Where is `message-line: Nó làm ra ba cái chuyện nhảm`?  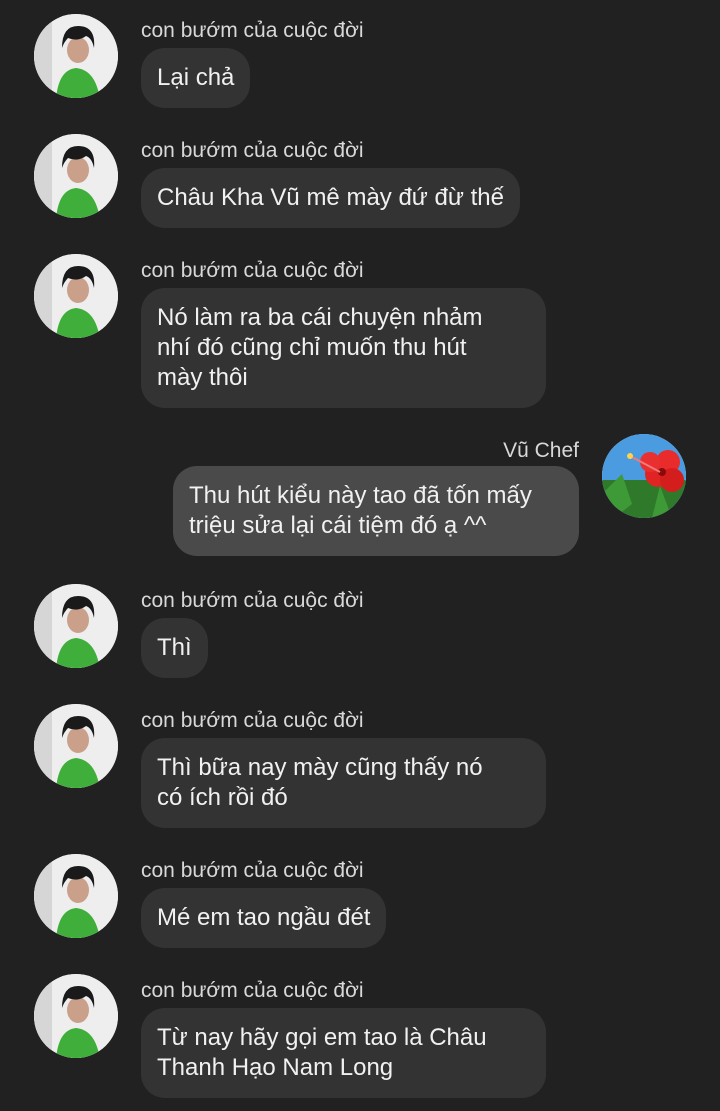
message-line: Nó làm ra ba cái chuyện nhảm is located at coordinates (320, 317).